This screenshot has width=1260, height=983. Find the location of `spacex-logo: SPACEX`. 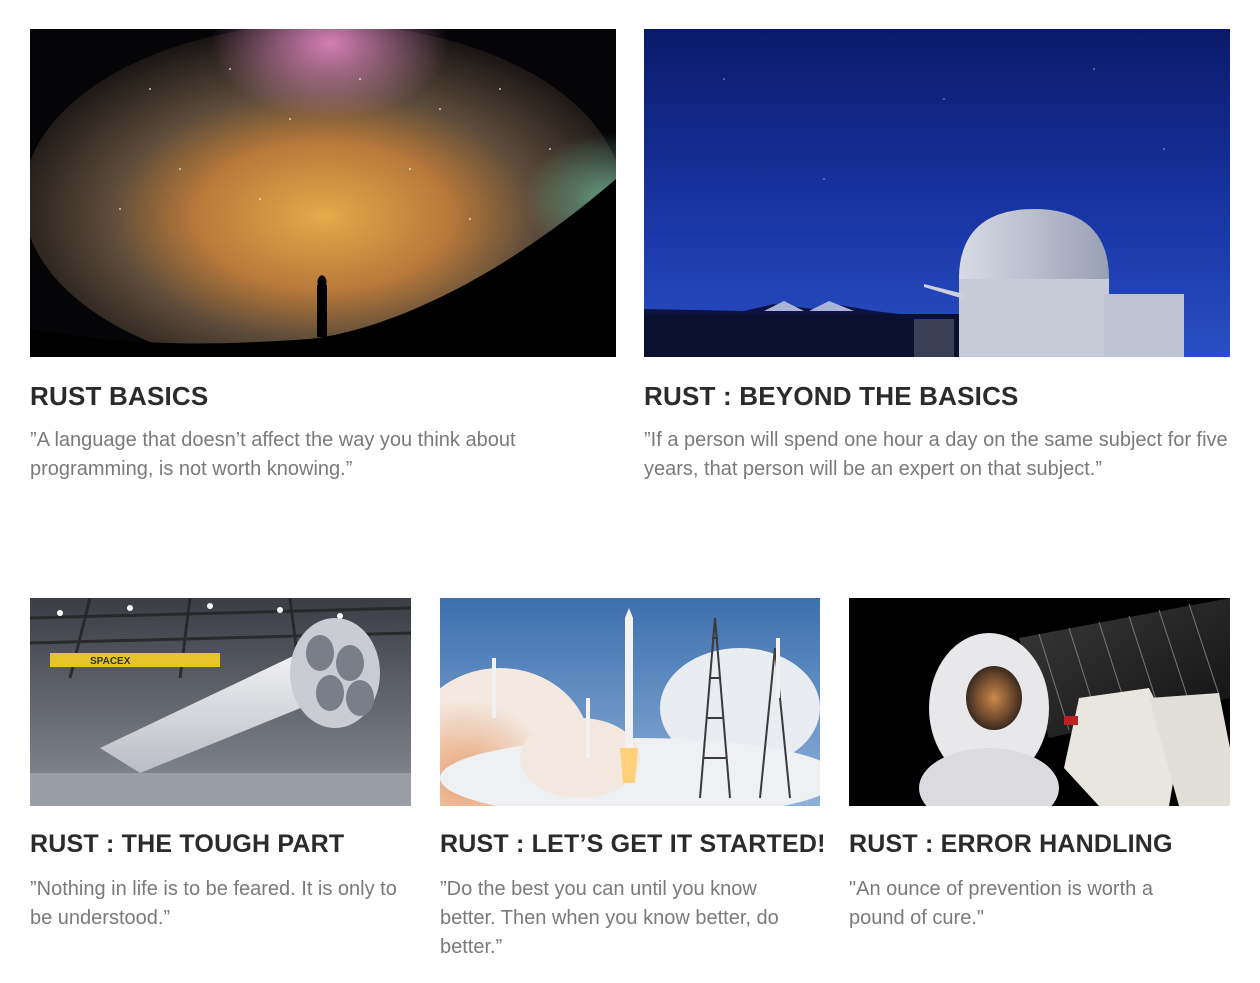

spacex-logo: SPACEX is located at coordinates (110, 661).